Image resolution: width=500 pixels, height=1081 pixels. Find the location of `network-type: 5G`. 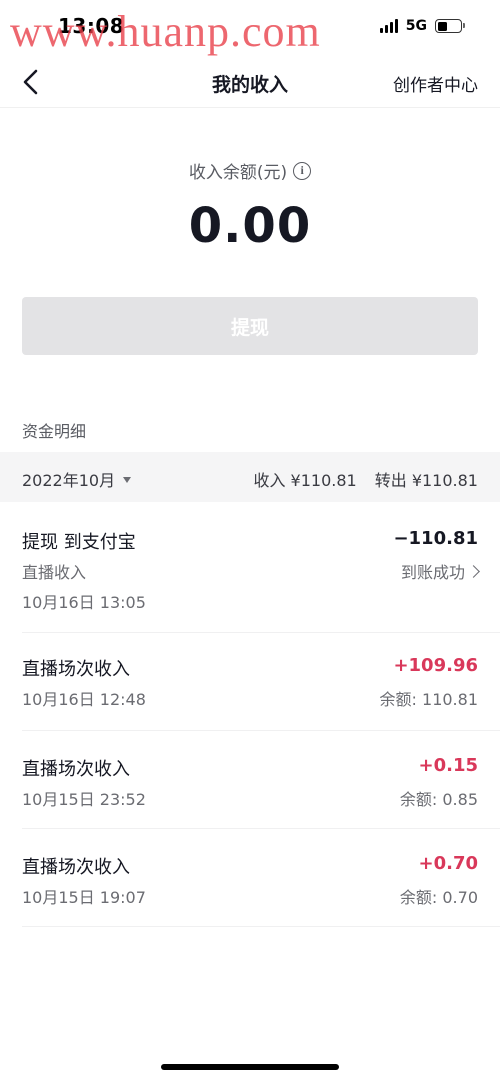

network-type: 5G is located at coordinates (416, 26).